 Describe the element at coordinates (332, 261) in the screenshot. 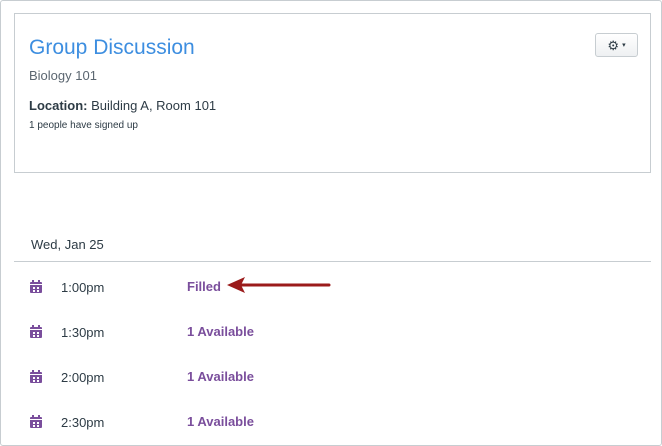

I see `divider` at that location.